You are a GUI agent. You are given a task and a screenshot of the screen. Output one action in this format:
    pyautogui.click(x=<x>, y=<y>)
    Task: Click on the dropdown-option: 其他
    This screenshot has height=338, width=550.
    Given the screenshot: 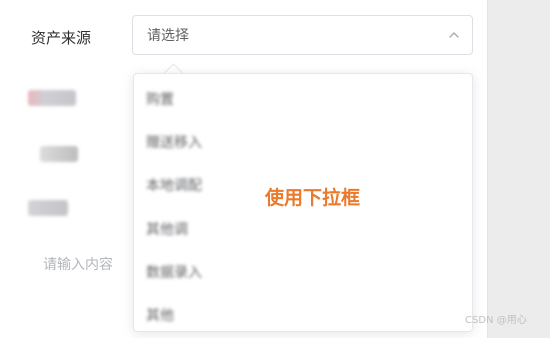 What is the action you would take?
    pyautogui.click(x=296, y=316)
    